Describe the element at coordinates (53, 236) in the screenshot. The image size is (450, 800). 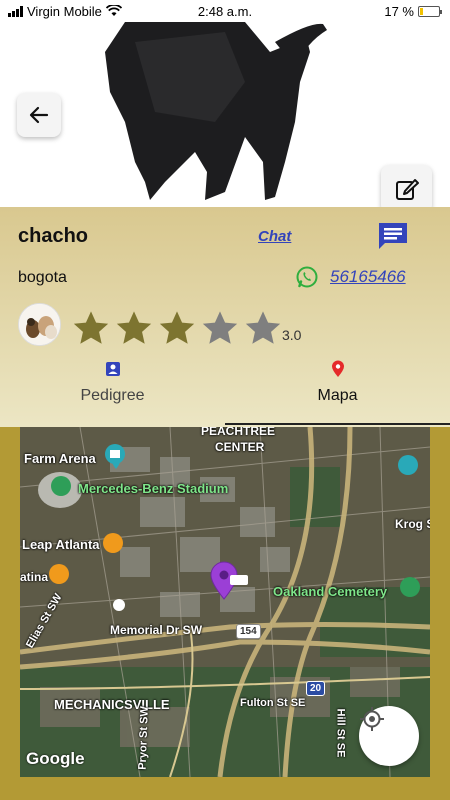
I see `pet-name: chacho` at that location.